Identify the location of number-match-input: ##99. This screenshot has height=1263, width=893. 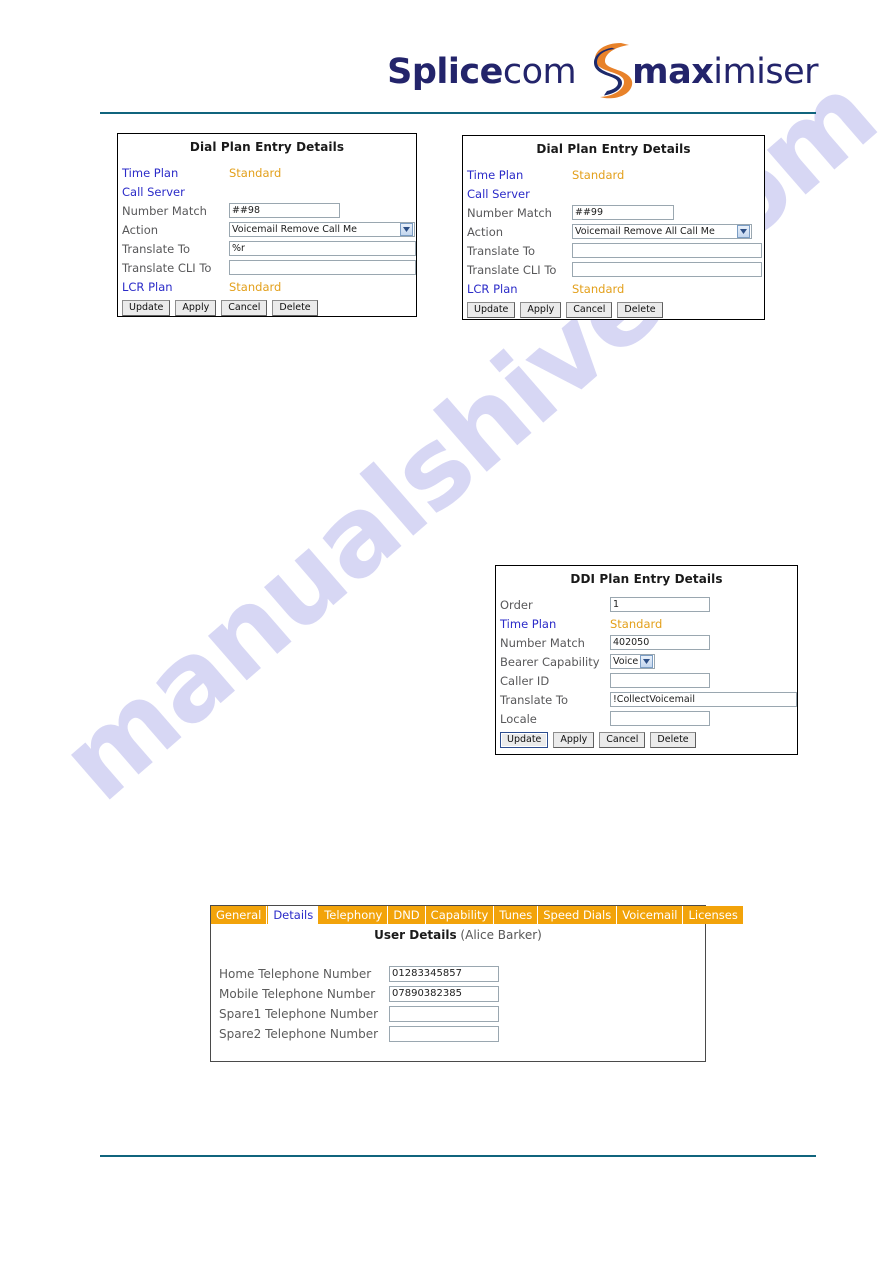
(623, 212).